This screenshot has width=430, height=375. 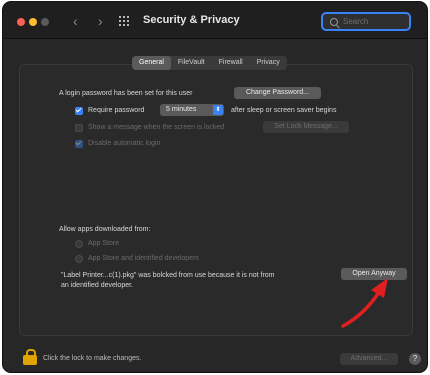 What do you see at coordinates (79, 128) in the screenshot?
I see `show-message-checkbox` at bounding box center [79, 128].